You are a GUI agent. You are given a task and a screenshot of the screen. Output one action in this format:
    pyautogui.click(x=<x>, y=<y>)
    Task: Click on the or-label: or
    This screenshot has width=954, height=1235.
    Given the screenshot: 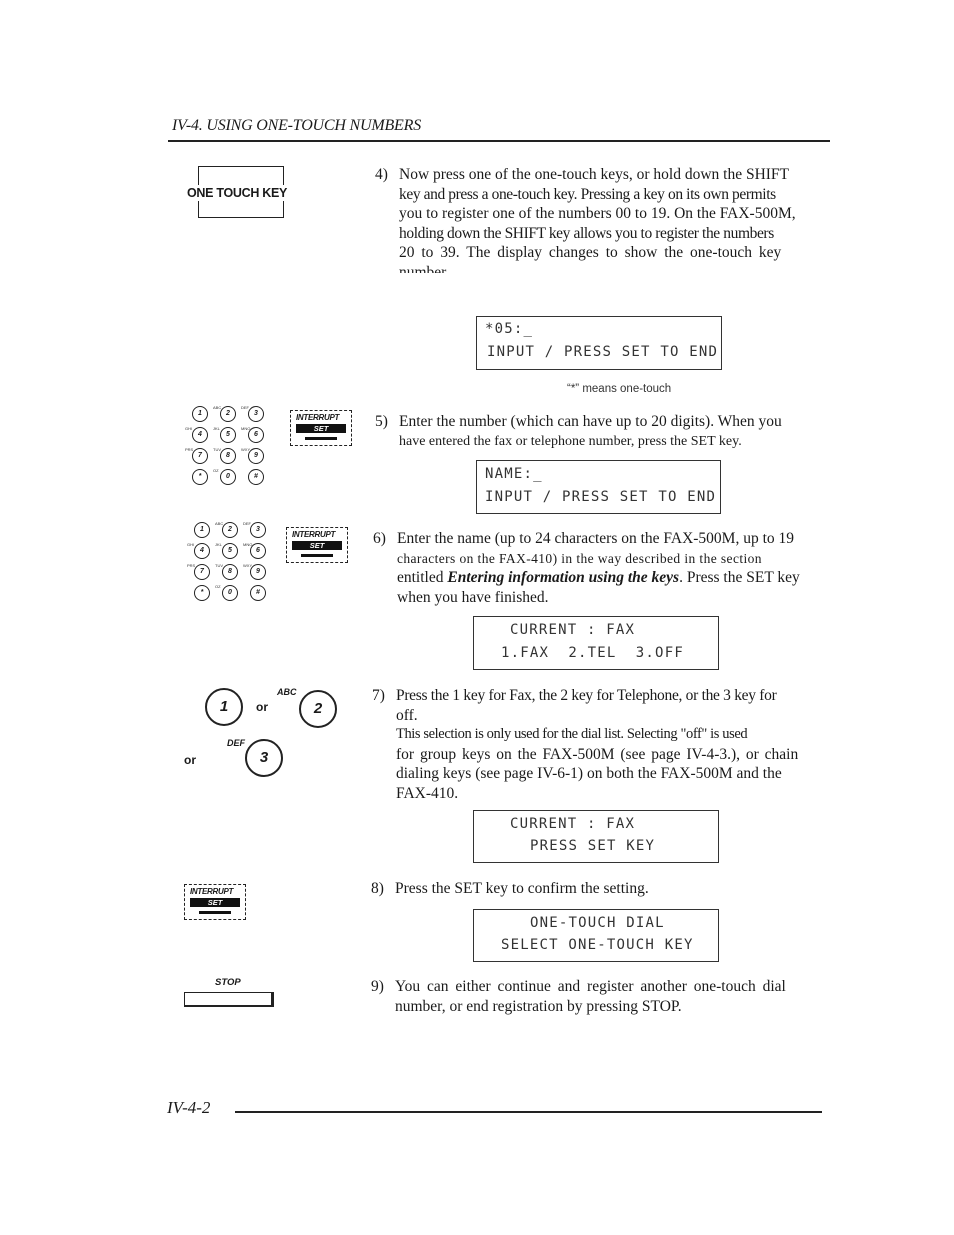 What is the action you would take?
    pyautogui.click(x=190, y=760)
    